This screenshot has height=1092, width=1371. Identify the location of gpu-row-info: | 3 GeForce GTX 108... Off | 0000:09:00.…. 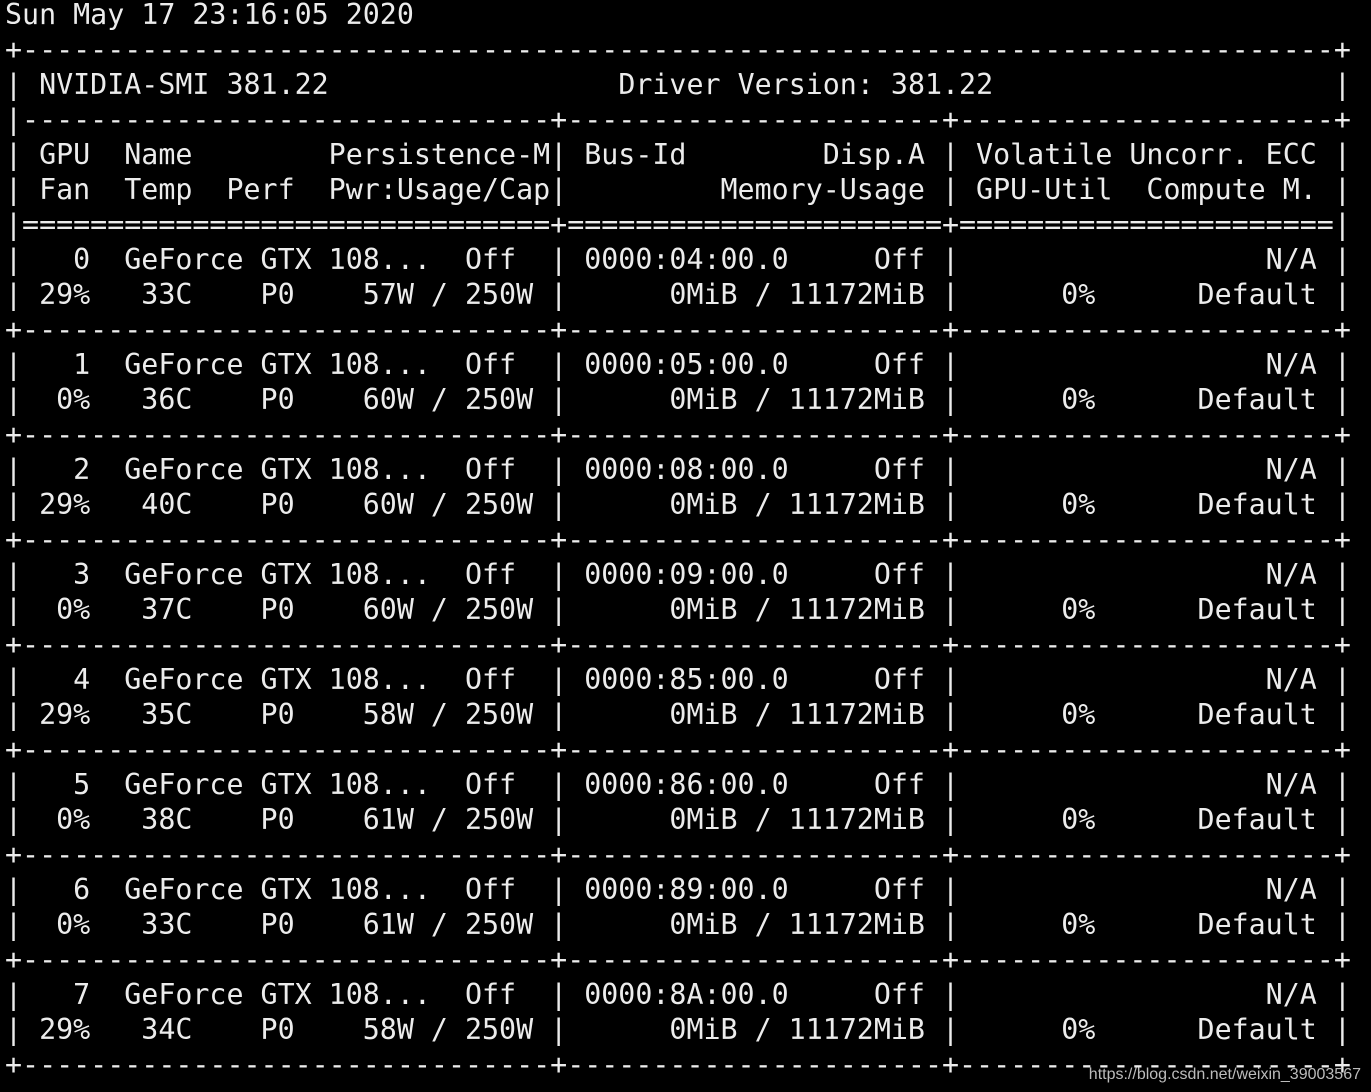
(678, 574).